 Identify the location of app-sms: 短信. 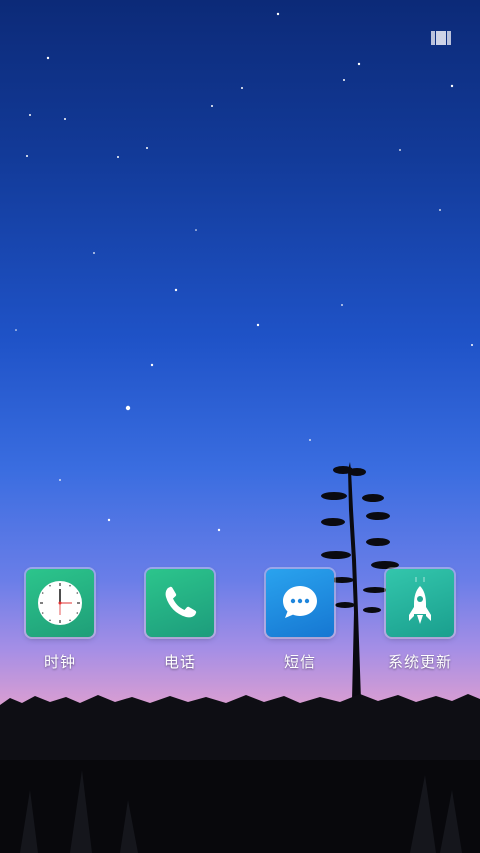
(300, 620).